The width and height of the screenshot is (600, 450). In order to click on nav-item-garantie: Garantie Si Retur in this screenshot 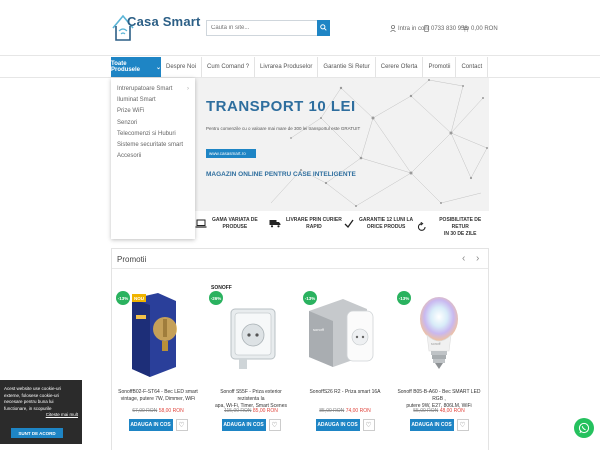, I will do `click(347, 67)`.